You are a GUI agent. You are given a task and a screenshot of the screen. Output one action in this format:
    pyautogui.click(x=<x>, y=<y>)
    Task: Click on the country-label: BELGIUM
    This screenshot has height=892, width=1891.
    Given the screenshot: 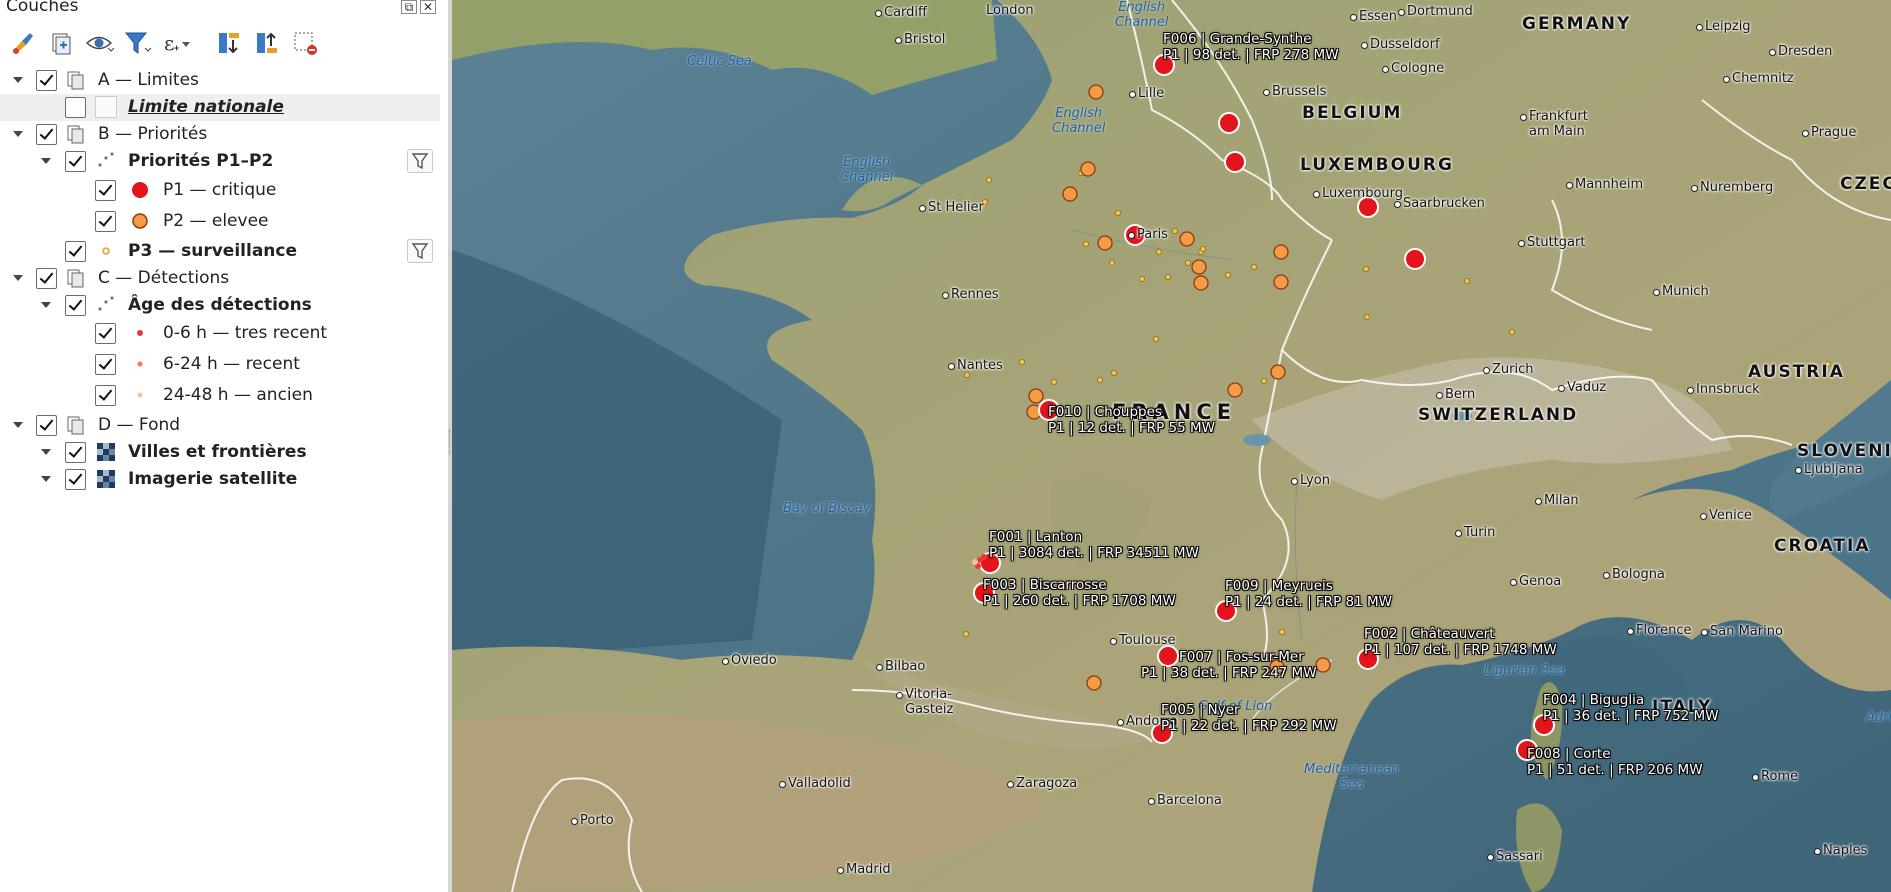 What is the action you would take?
    pyautogui.click(x=1352, y=113)
    